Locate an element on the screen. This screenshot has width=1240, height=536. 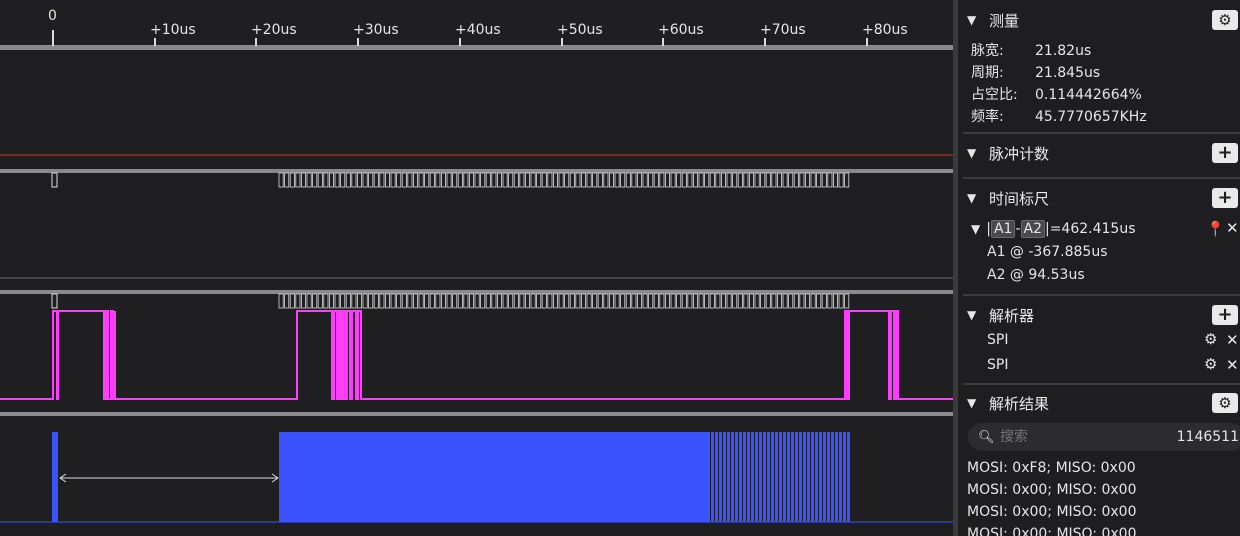
add-pulse-count-button: + is located at coordinates (1225, 153).